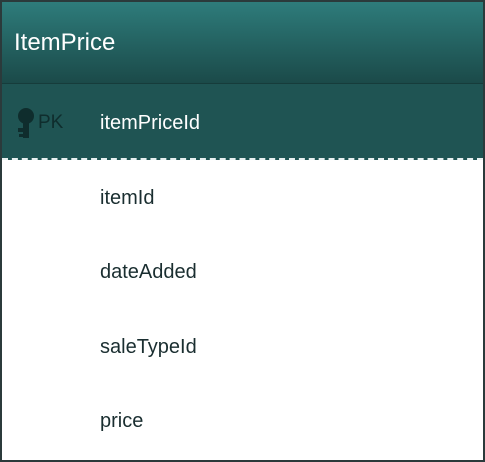 This screenshot has height=462, width=485. What do you see at coordinates (148, 272) in the screenshot?
I see `field-dateadded: dateAdded` at bounding box center [148, 272].